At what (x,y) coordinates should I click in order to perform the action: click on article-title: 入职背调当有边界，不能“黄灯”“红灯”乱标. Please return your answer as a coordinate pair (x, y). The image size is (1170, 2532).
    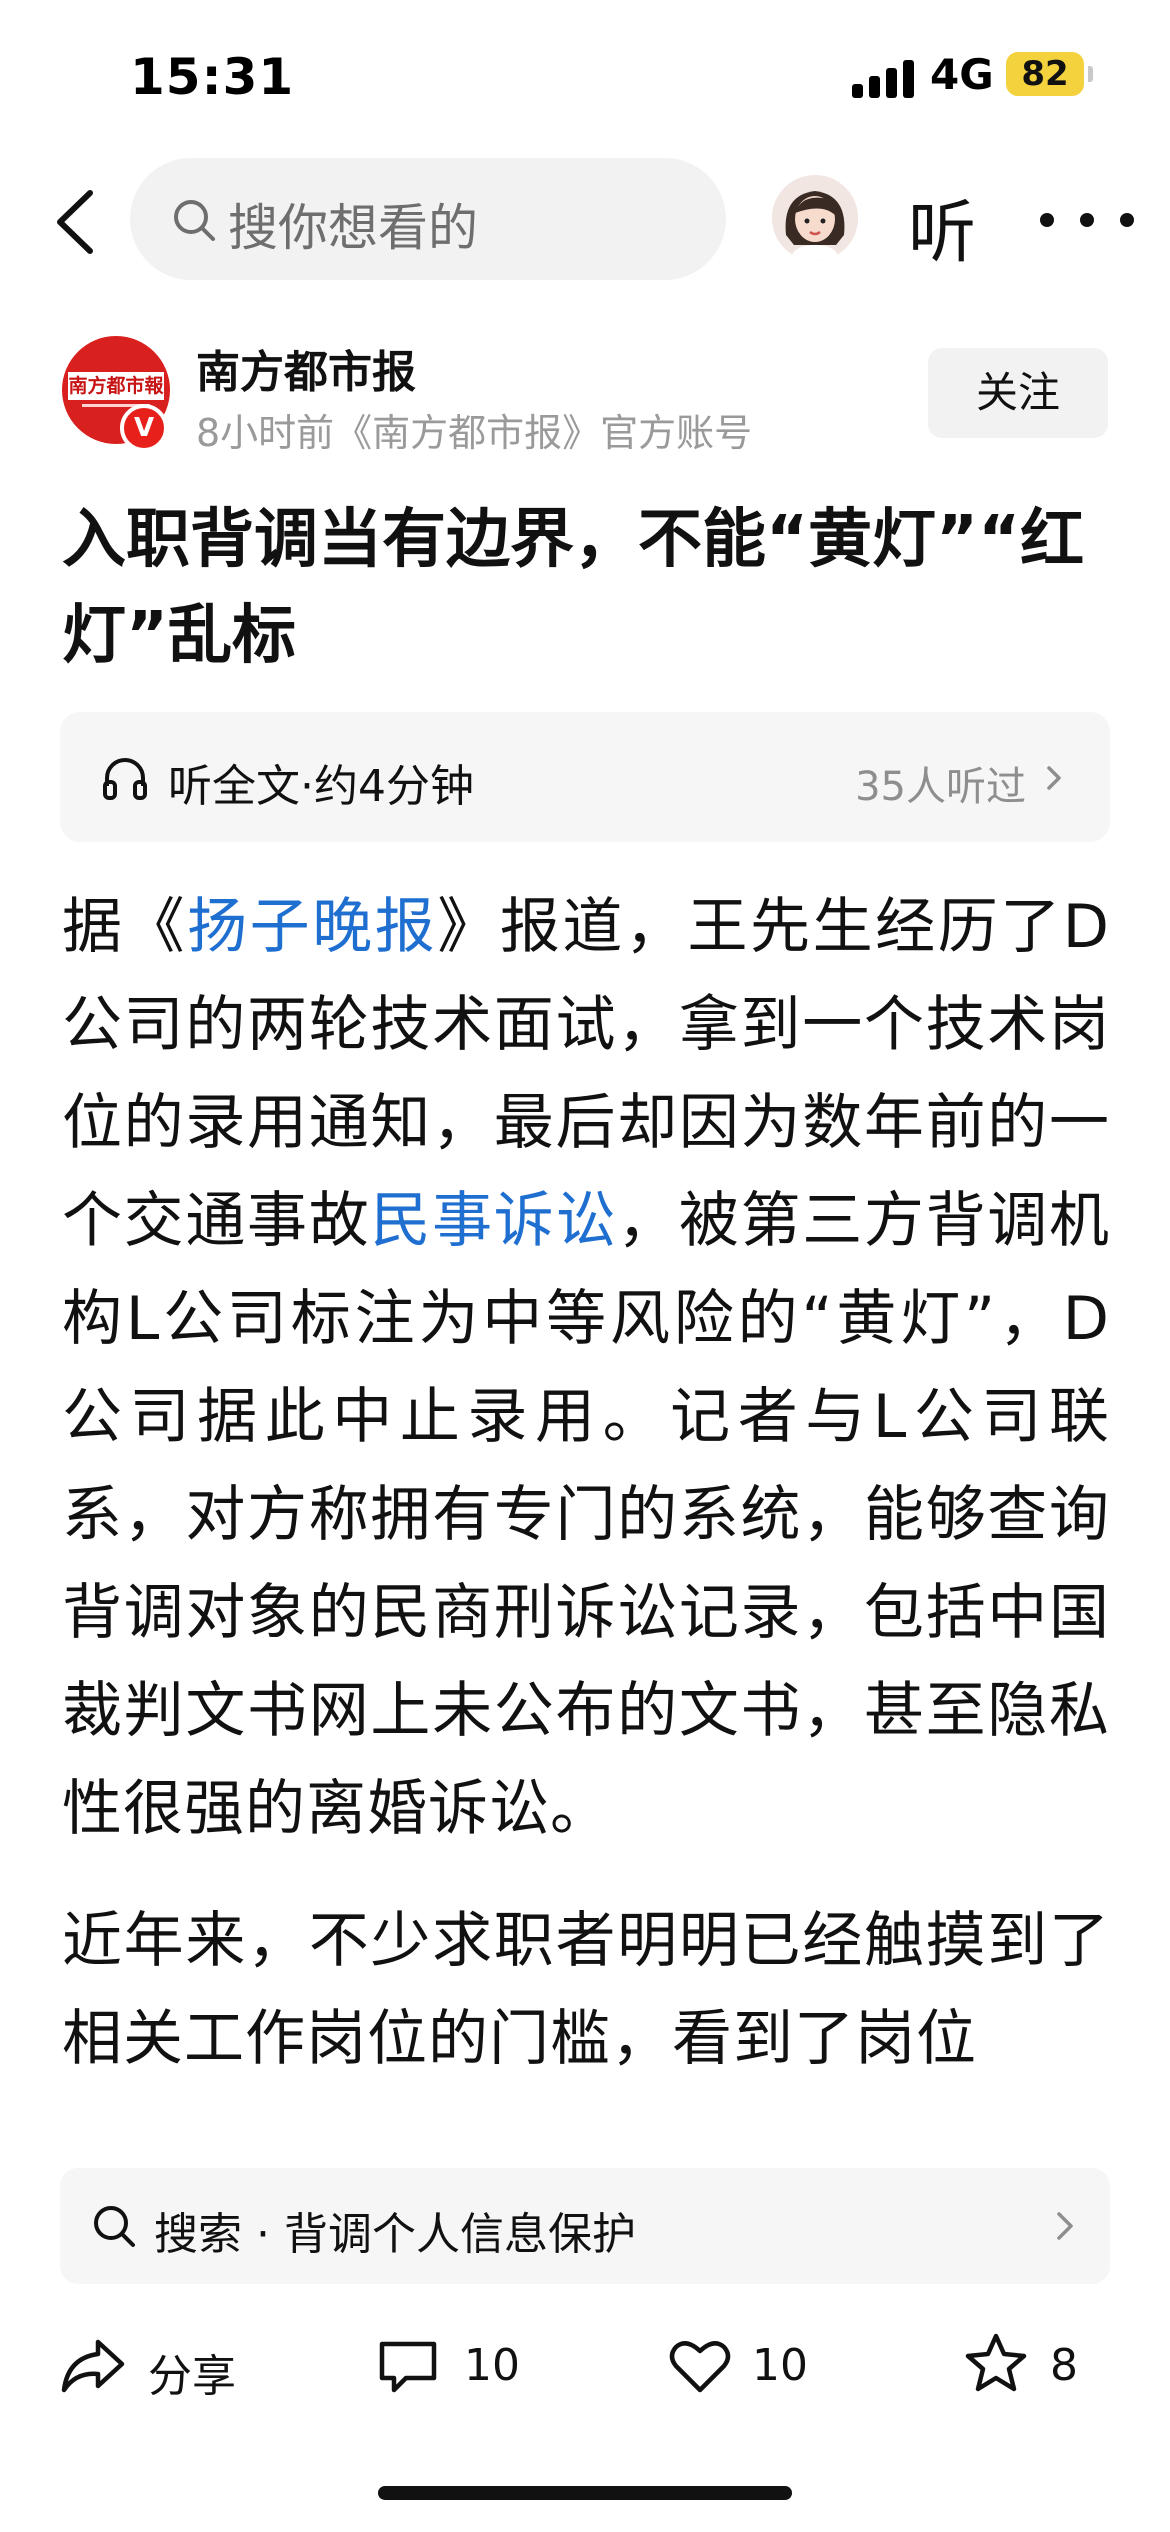
    Looking at the image, I should click on (573, 588).